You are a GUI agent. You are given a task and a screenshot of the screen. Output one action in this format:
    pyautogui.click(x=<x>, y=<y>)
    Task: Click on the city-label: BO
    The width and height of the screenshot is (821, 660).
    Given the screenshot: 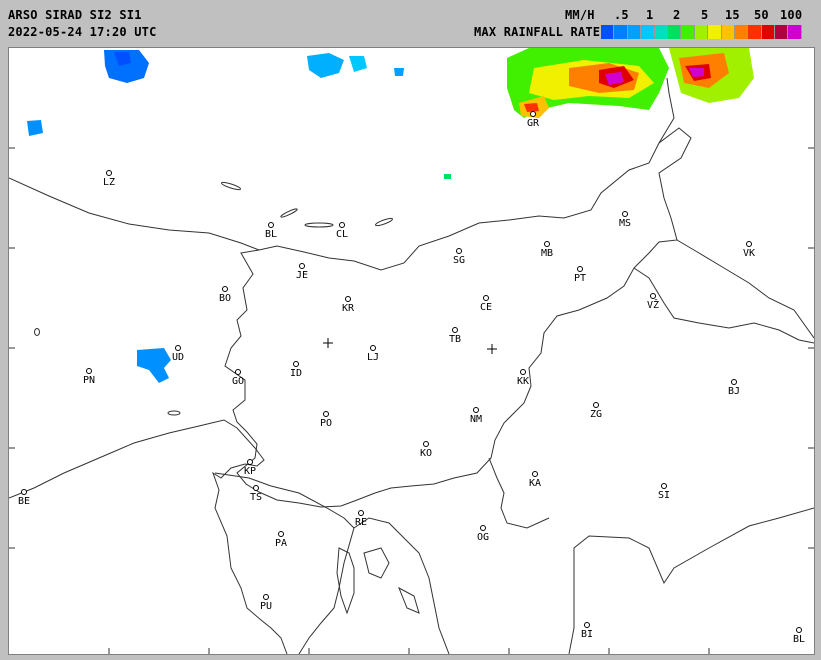 What is the action you would take?
    pyautogui.click(x=225, y=298)
    